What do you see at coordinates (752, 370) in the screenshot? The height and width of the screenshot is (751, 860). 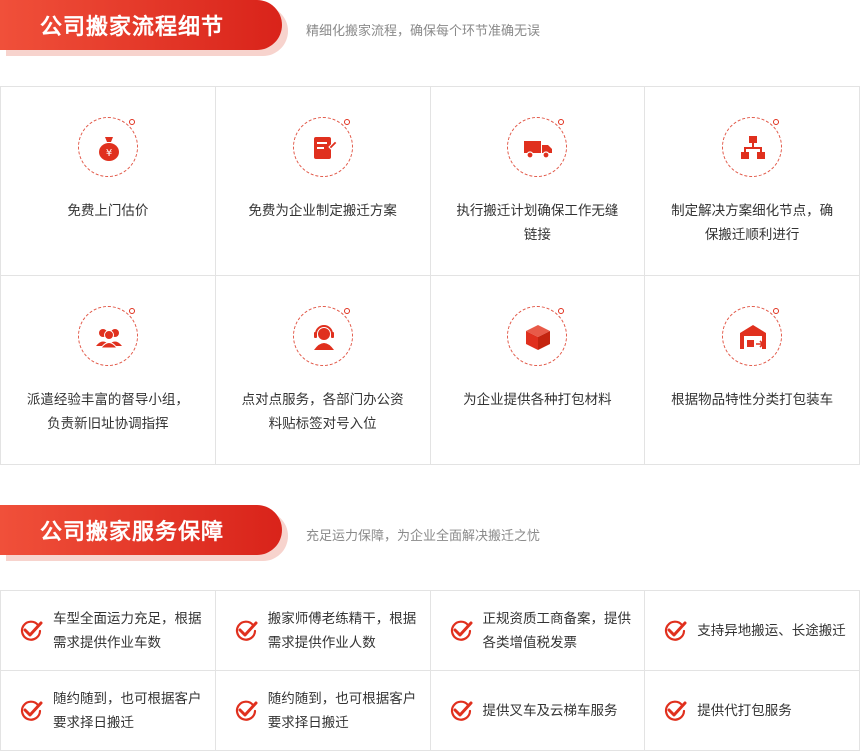 I see `process-item: 根据物品特性分类打包装车` at bounding box center [752, 370].